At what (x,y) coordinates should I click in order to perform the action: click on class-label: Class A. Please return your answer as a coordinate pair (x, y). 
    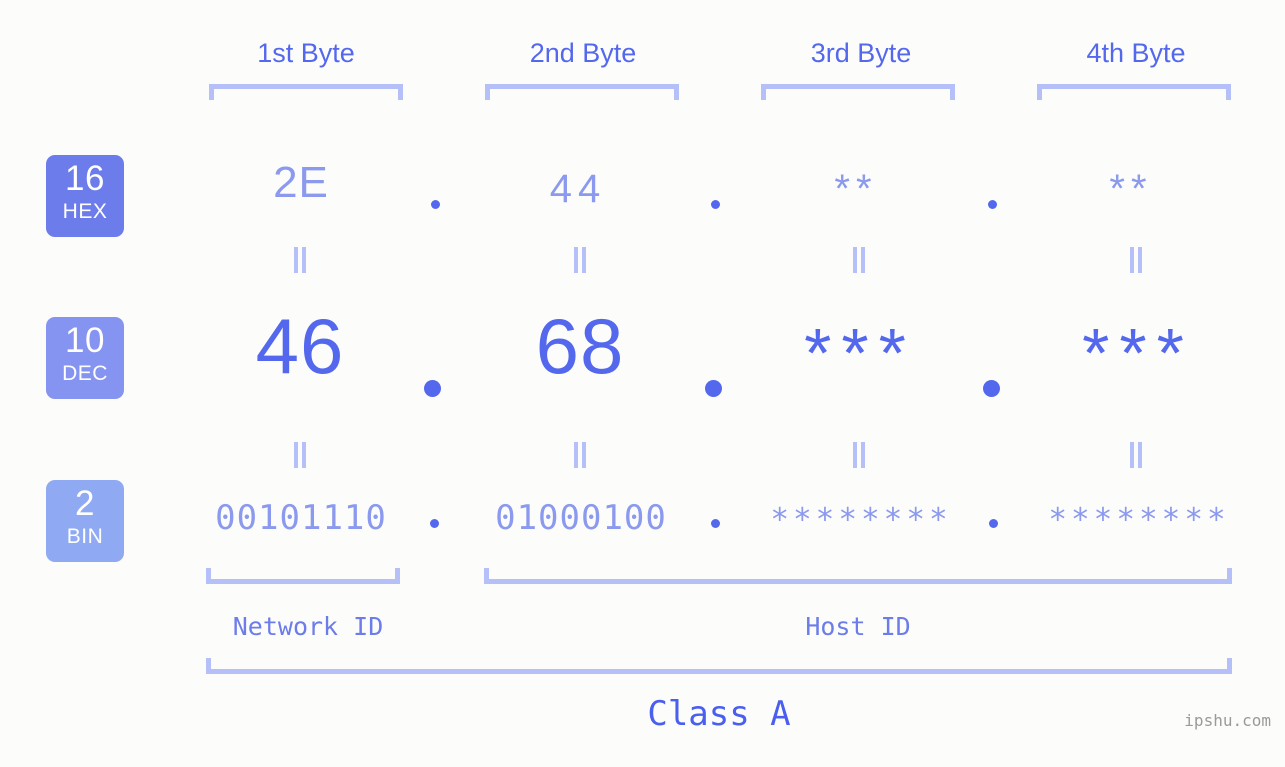
    Looking at the image, I should click on (719, 714).